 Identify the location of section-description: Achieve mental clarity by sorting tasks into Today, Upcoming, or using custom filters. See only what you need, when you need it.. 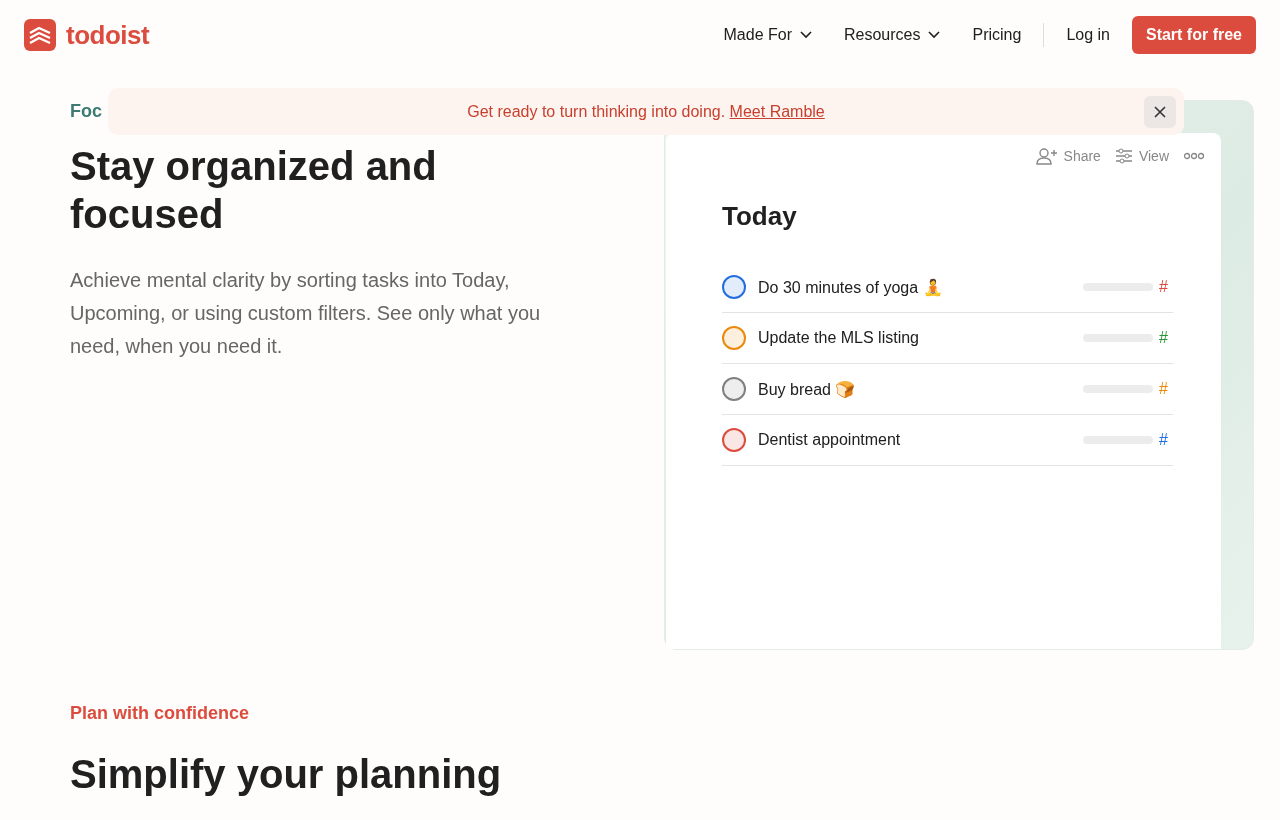
(306, 313).